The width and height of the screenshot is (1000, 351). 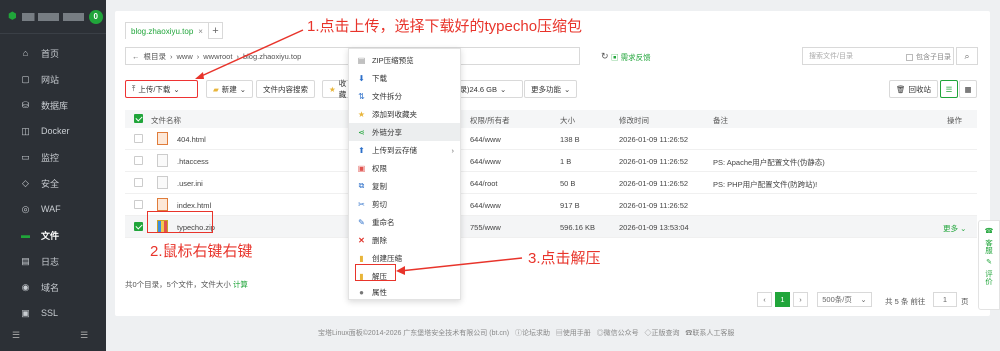 I want to click on headset-icon: ☎, so click(x=989, y=231).